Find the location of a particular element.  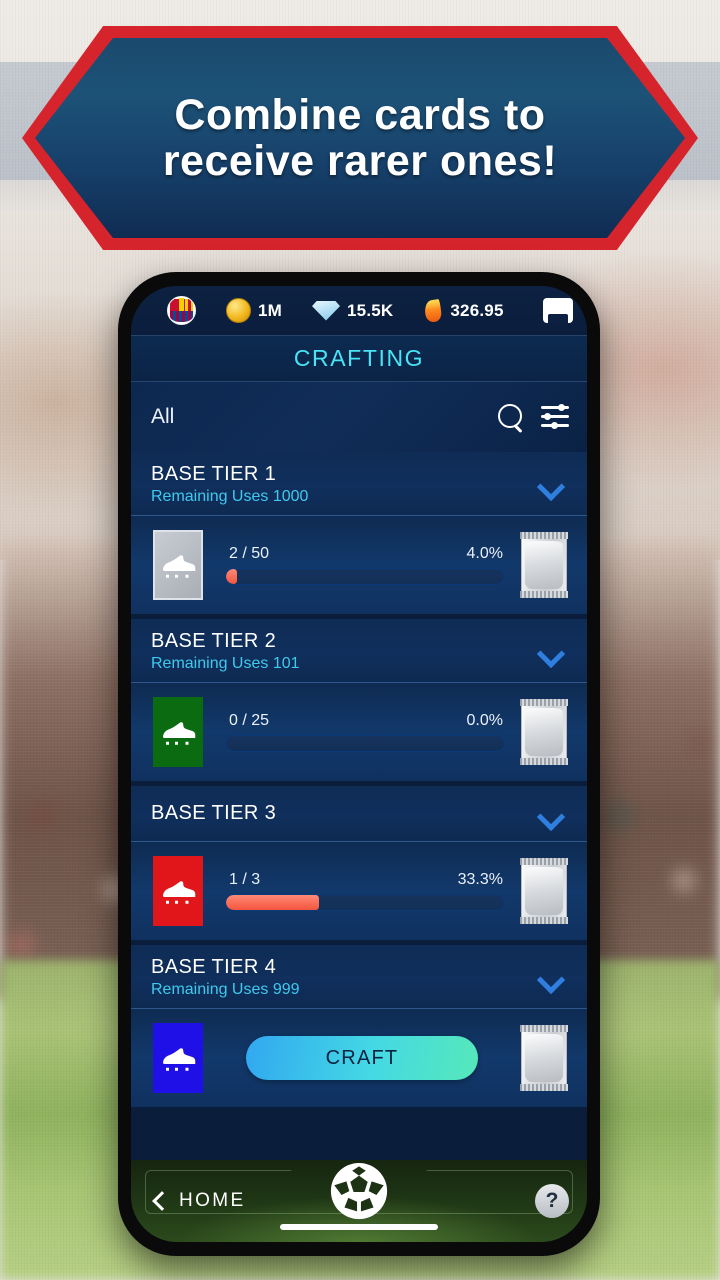

tier-progress-percent: 4.0% is located at coordinates (484, 553).